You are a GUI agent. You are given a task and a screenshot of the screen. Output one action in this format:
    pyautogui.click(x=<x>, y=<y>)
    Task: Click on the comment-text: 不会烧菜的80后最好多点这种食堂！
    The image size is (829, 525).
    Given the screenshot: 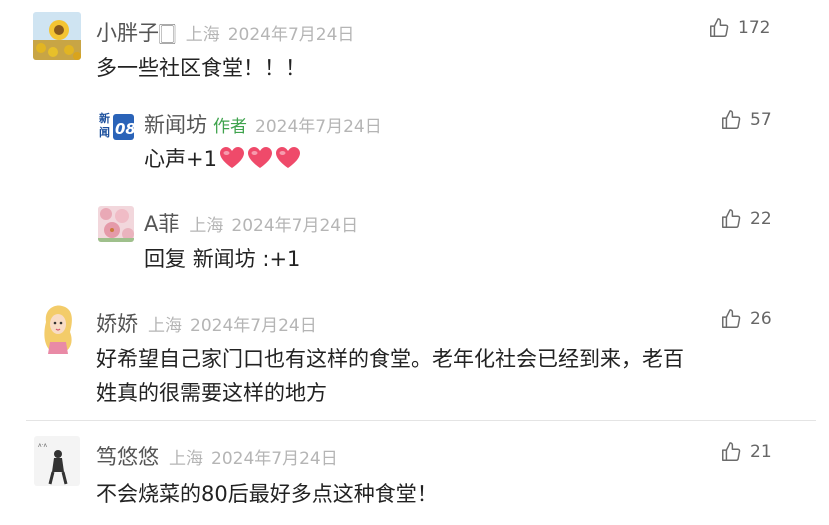 What is the action you would take?
    pyautogui.click(x=267, y=494)
    